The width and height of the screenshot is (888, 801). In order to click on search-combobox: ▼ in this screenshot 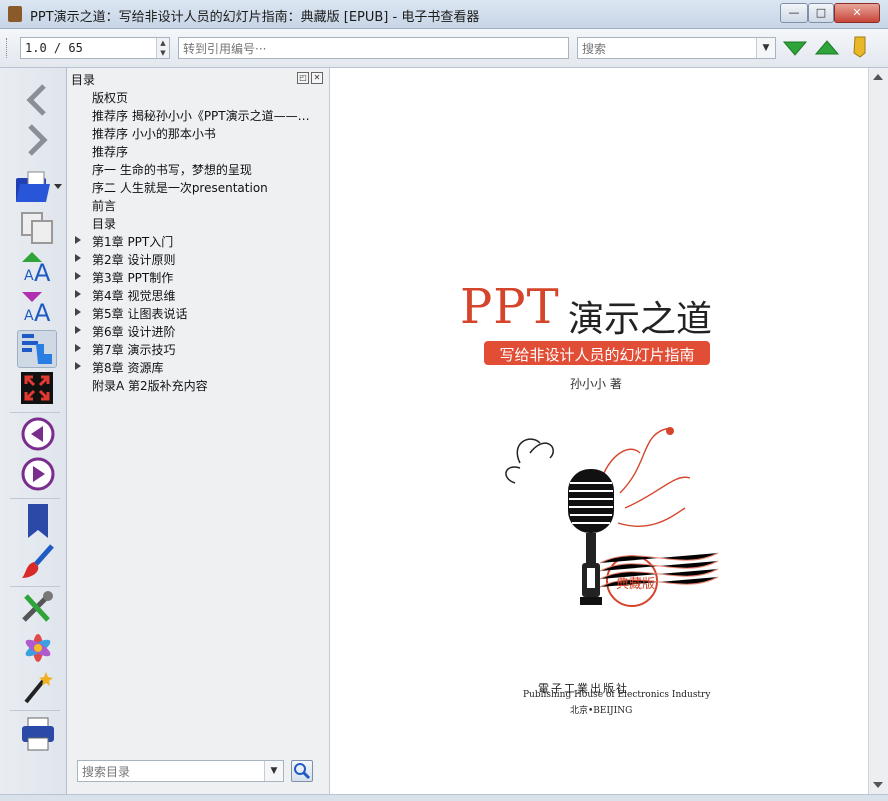, I will do `click(676, 48)`.